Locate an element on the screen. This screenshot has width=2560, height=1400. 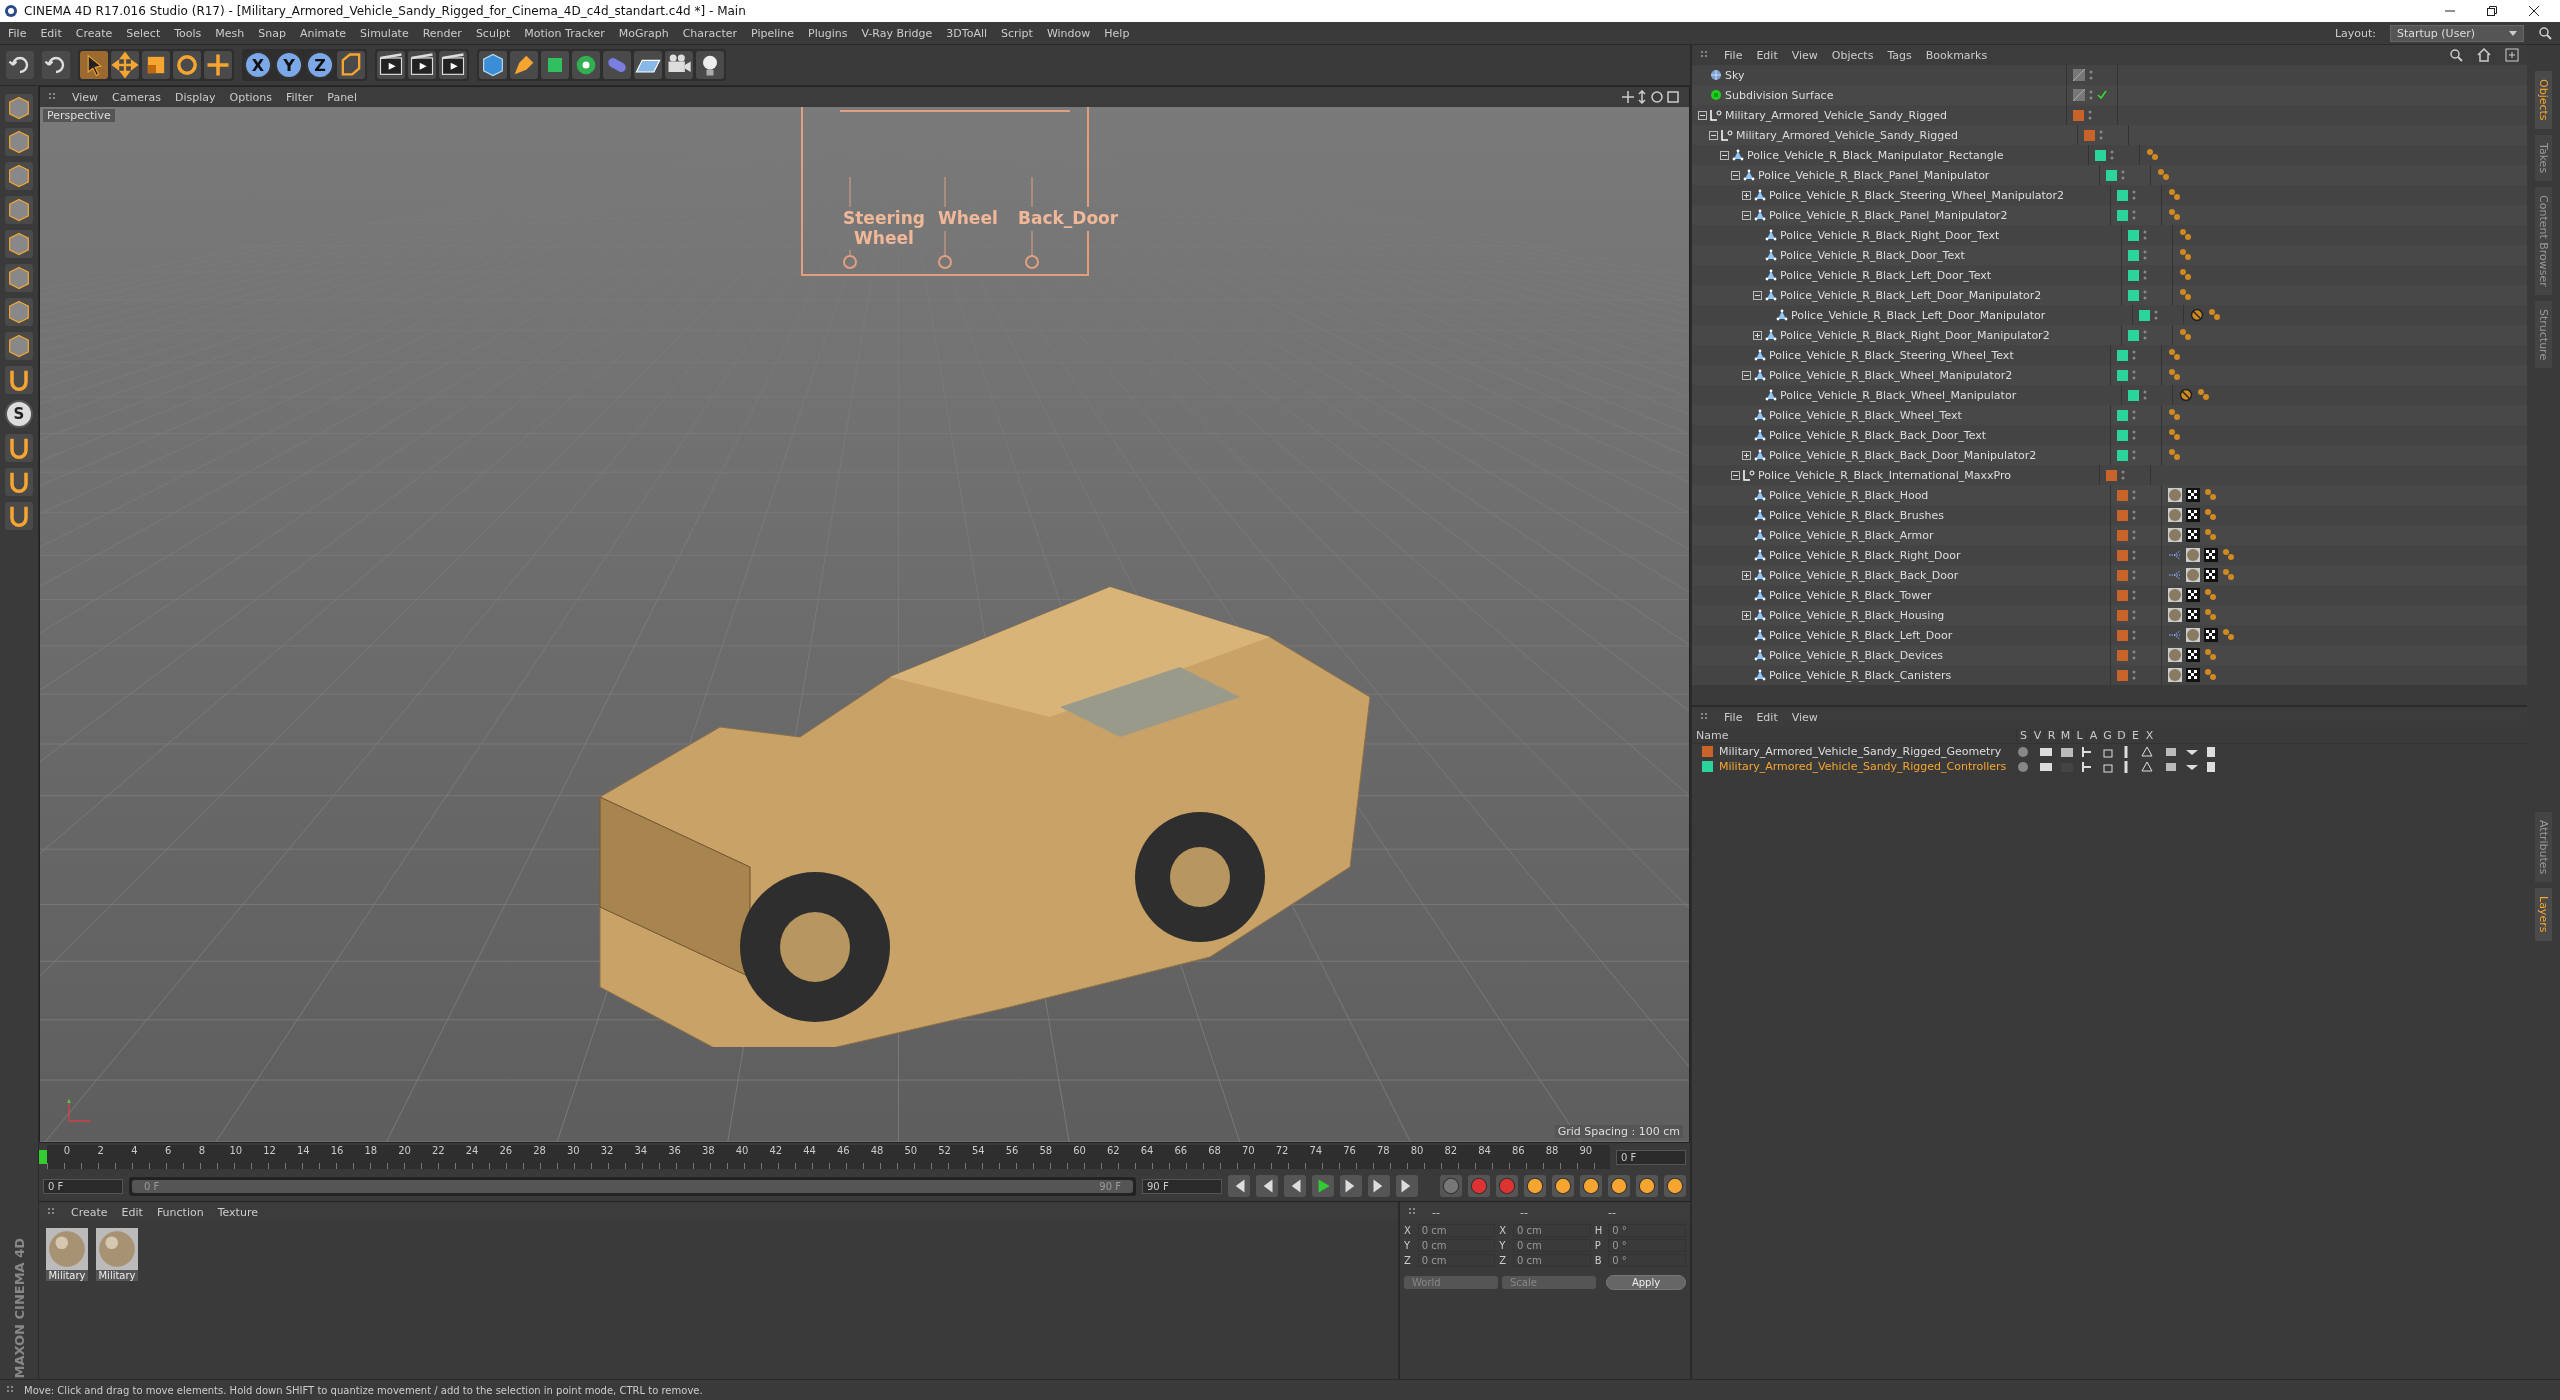
object-name: Military_Armored_Vehicle_Sandy_Rigged is located at coordinates (1836, 115).